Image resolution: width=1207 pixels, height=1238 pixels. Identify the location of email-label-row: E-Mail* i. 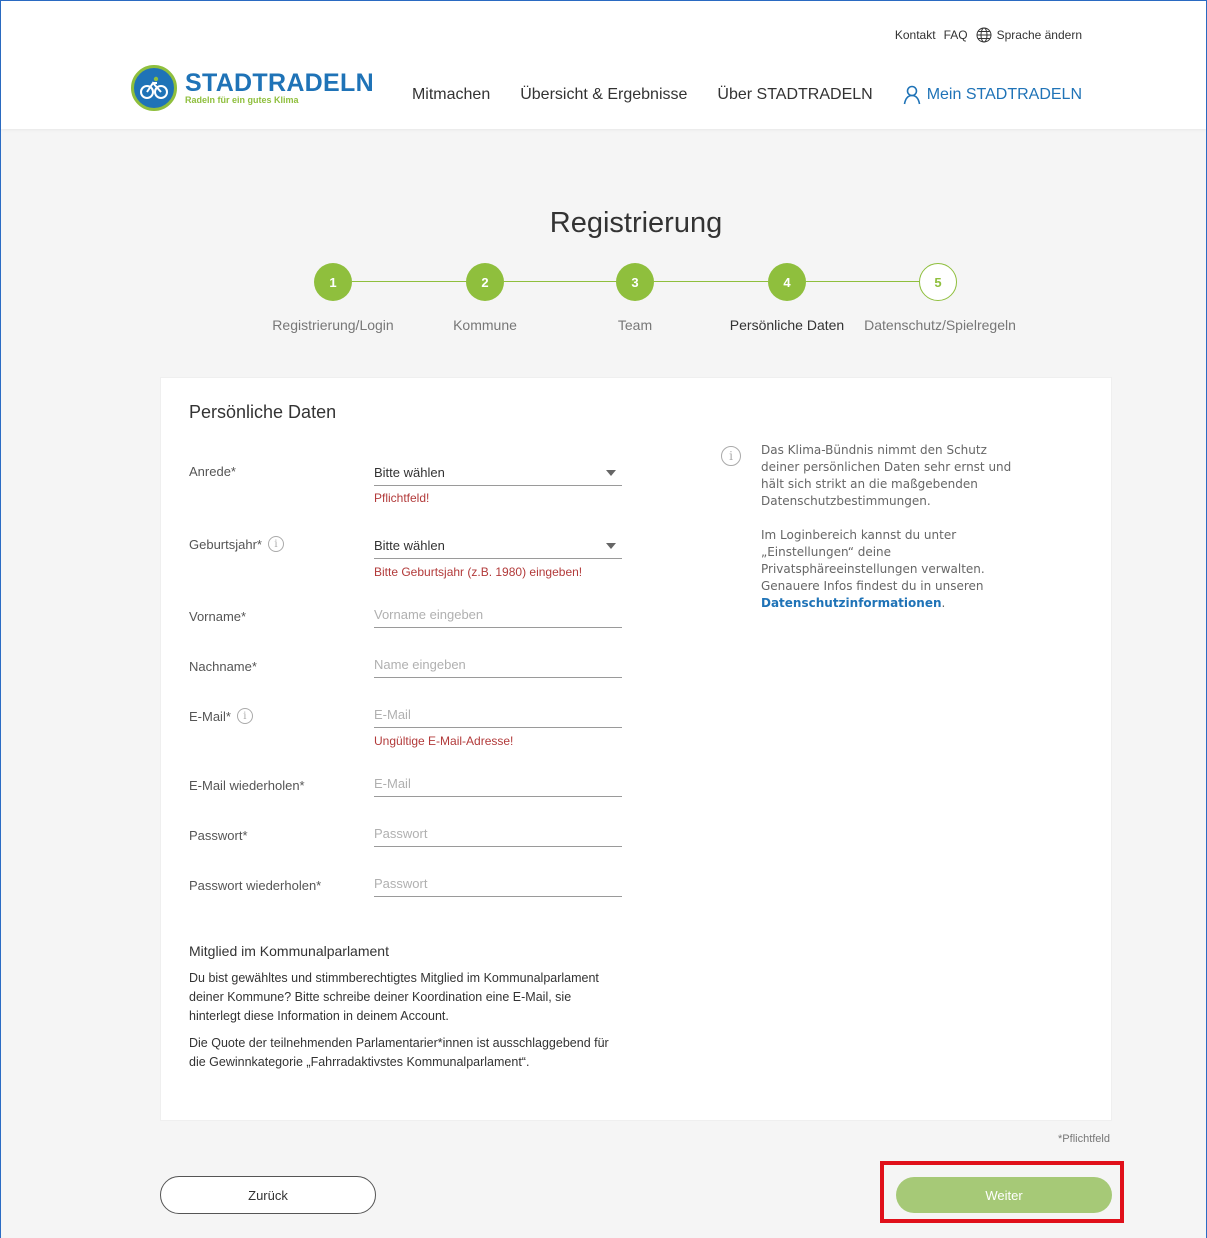
(221, 716).